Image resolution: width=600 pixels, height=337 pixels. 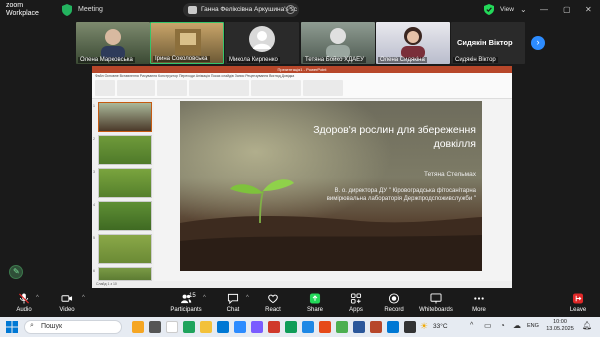 What do you see at coordinates (90, 9) in the screenshot?
I see `meeting-label: Meeting` at bounding box center [90, 9].